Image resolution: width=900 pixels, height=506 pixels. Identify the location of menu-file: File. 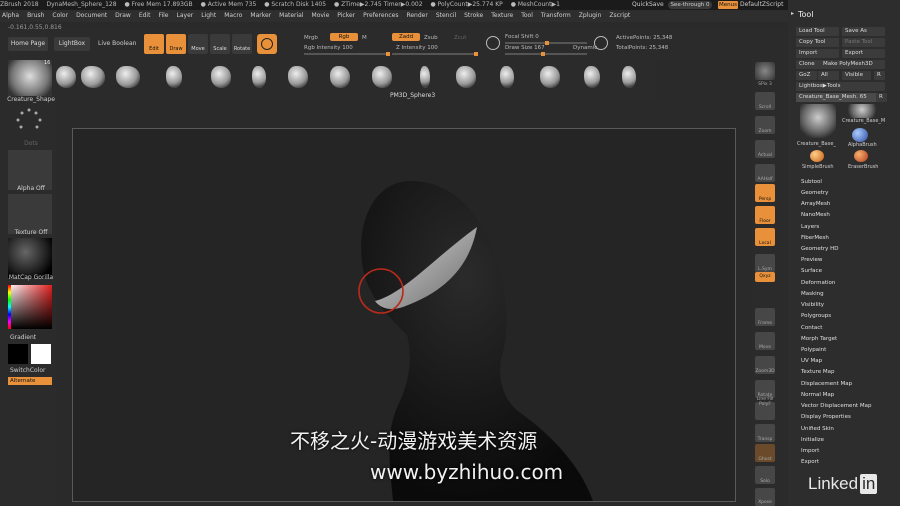
(163, 16).